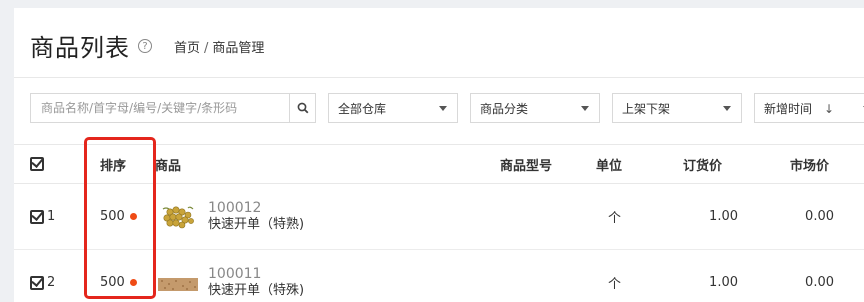 Image resolution: width=864 pixels, height=302 pixels. I want to click on filter-bar: 全部仓库 商品分类 上架下架 新增时间 ↓, so click(447, 108).